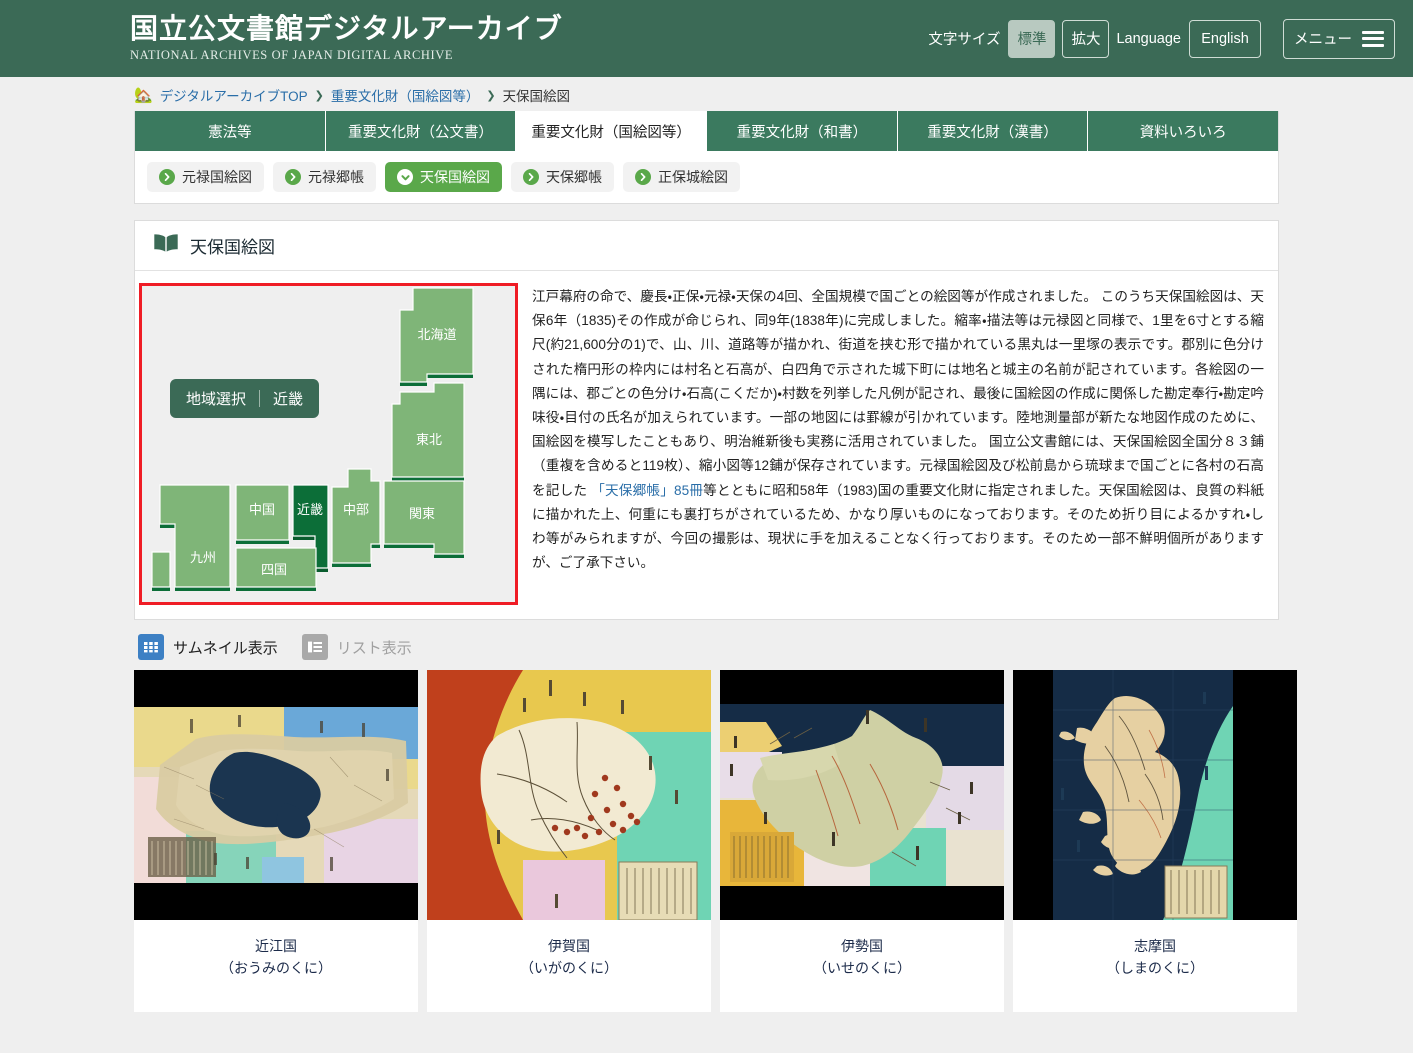 The width and height of the screenshot is (1413, 1053). Describe the element at coordinates (374, 648) in the screenshot. I see `list-view-label: リスト表示` at that location.